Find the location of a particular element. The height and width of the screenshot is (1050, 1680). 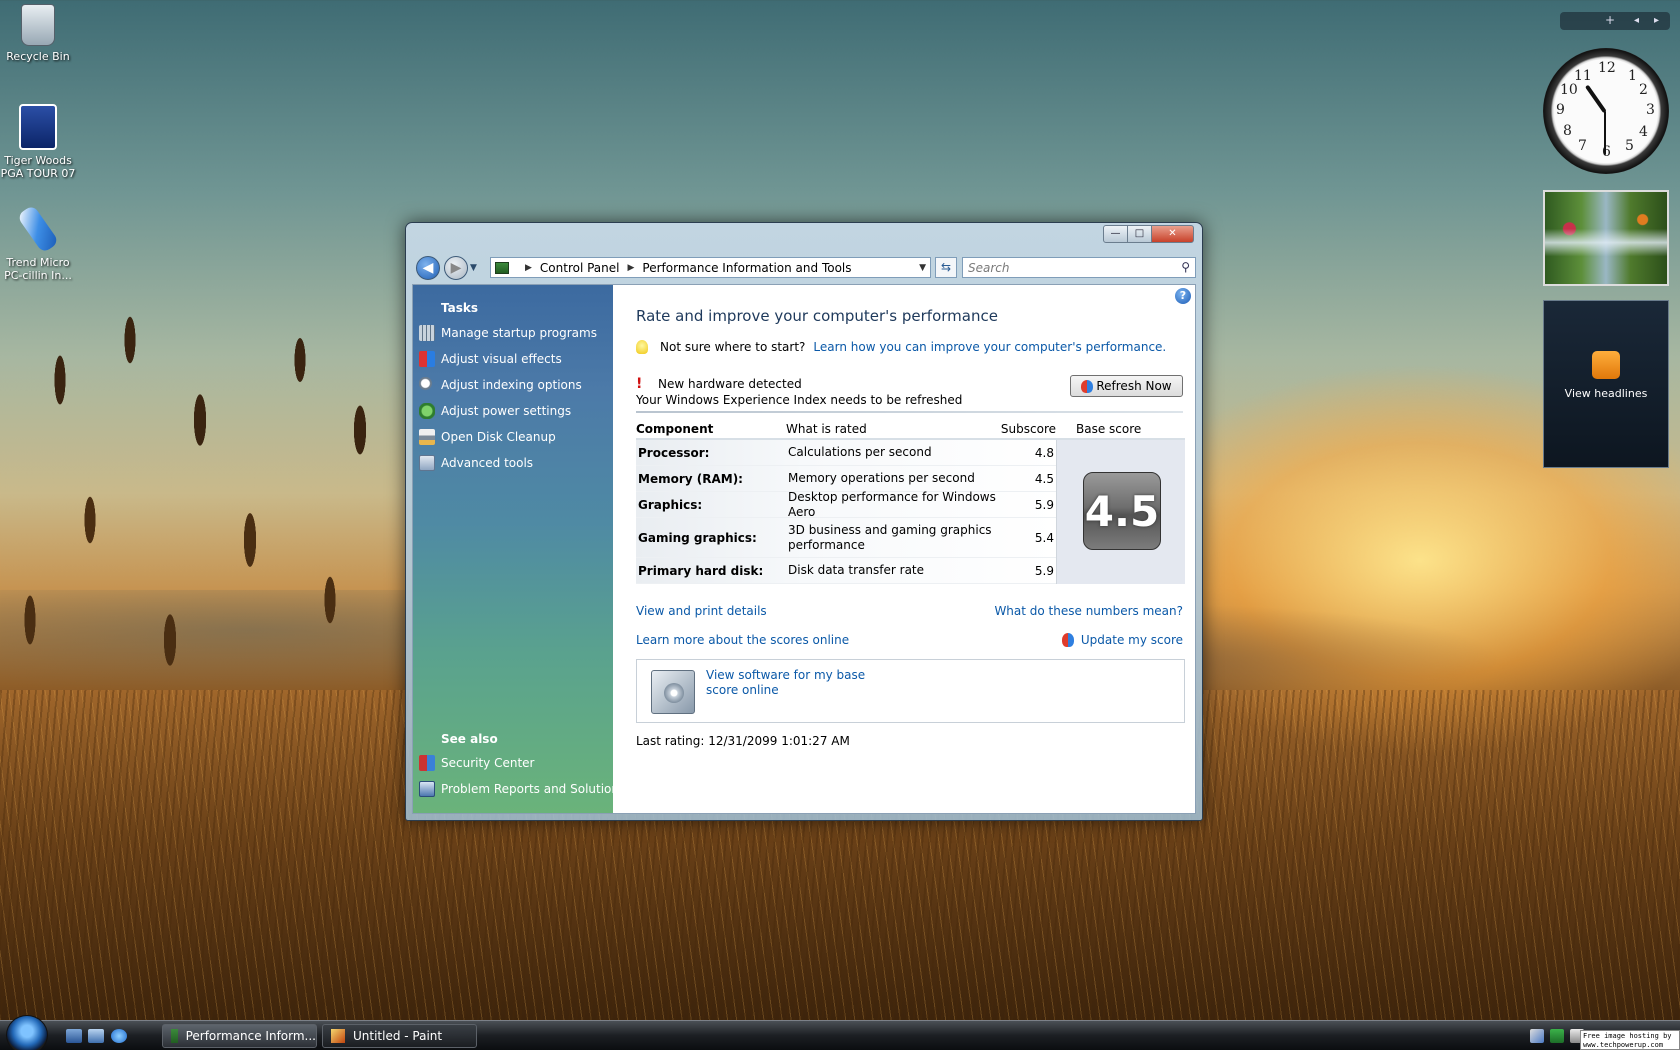

back-button: ◀ is located at coordinates (428, 268).